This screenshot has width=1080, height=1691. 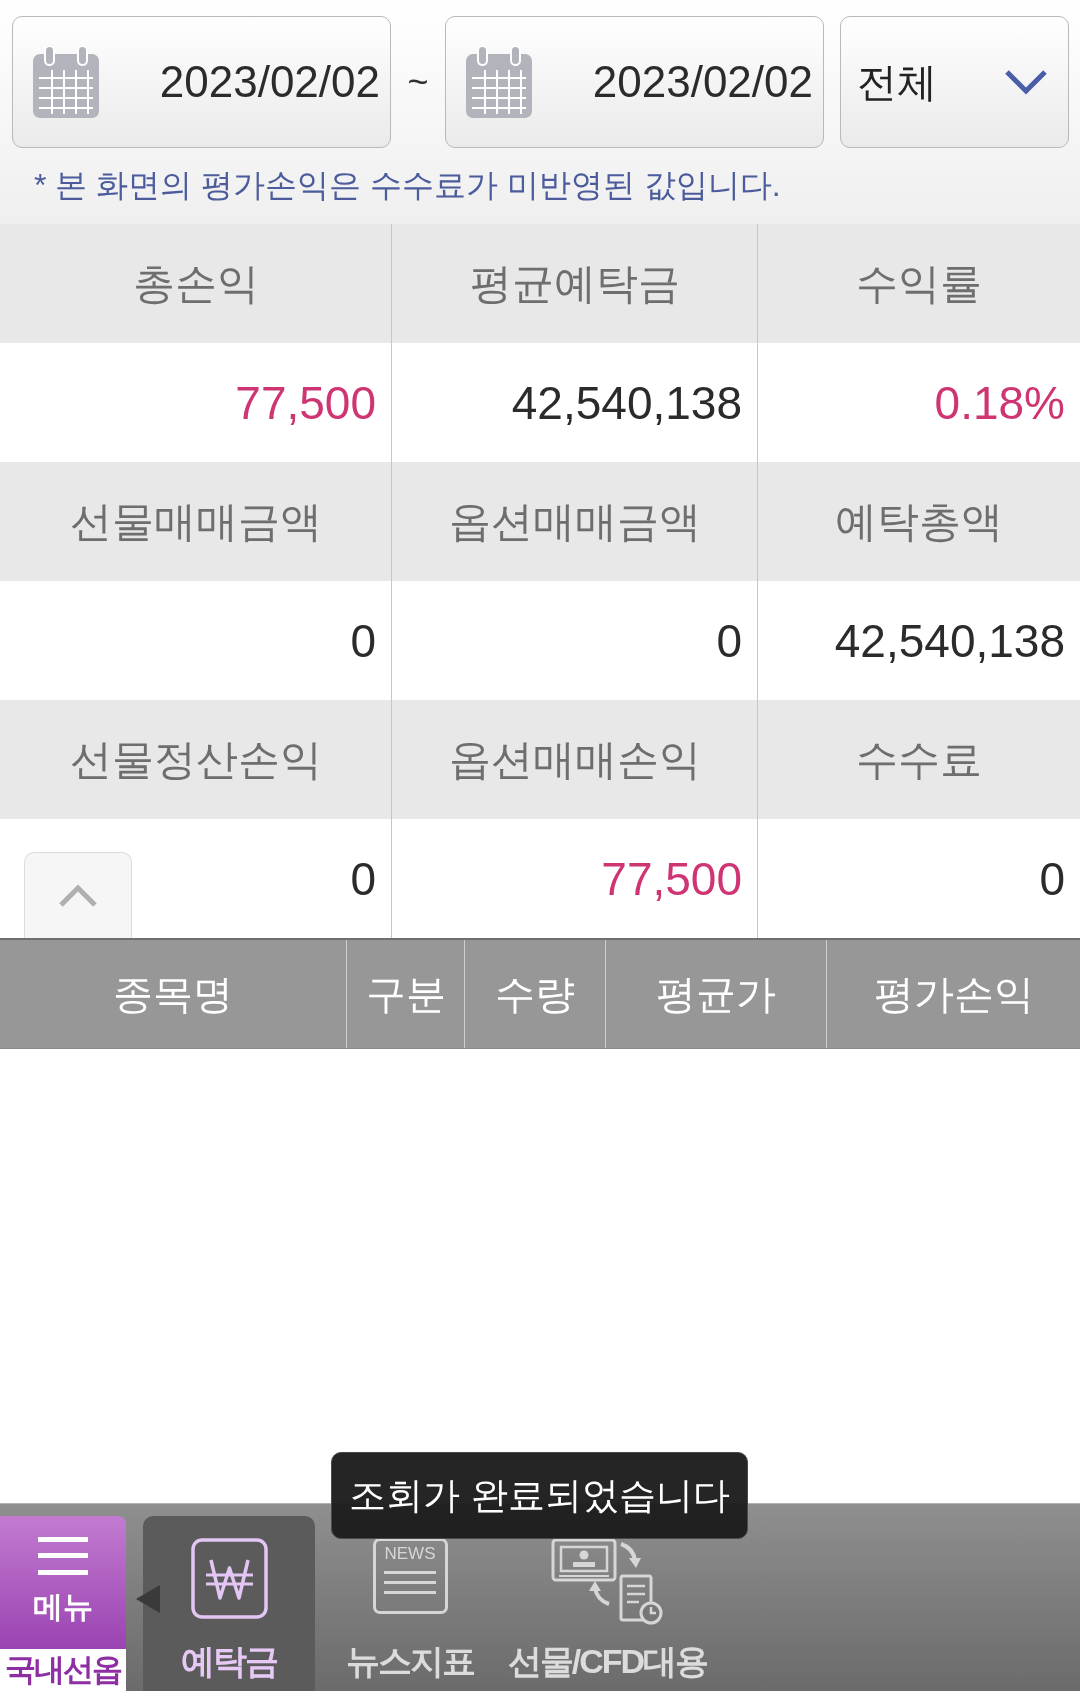 What do you see at coordinates (195, 759) in the screenshot?
I see `summary-header-cell: 선물정산손익` at bounding box center [195, 759].